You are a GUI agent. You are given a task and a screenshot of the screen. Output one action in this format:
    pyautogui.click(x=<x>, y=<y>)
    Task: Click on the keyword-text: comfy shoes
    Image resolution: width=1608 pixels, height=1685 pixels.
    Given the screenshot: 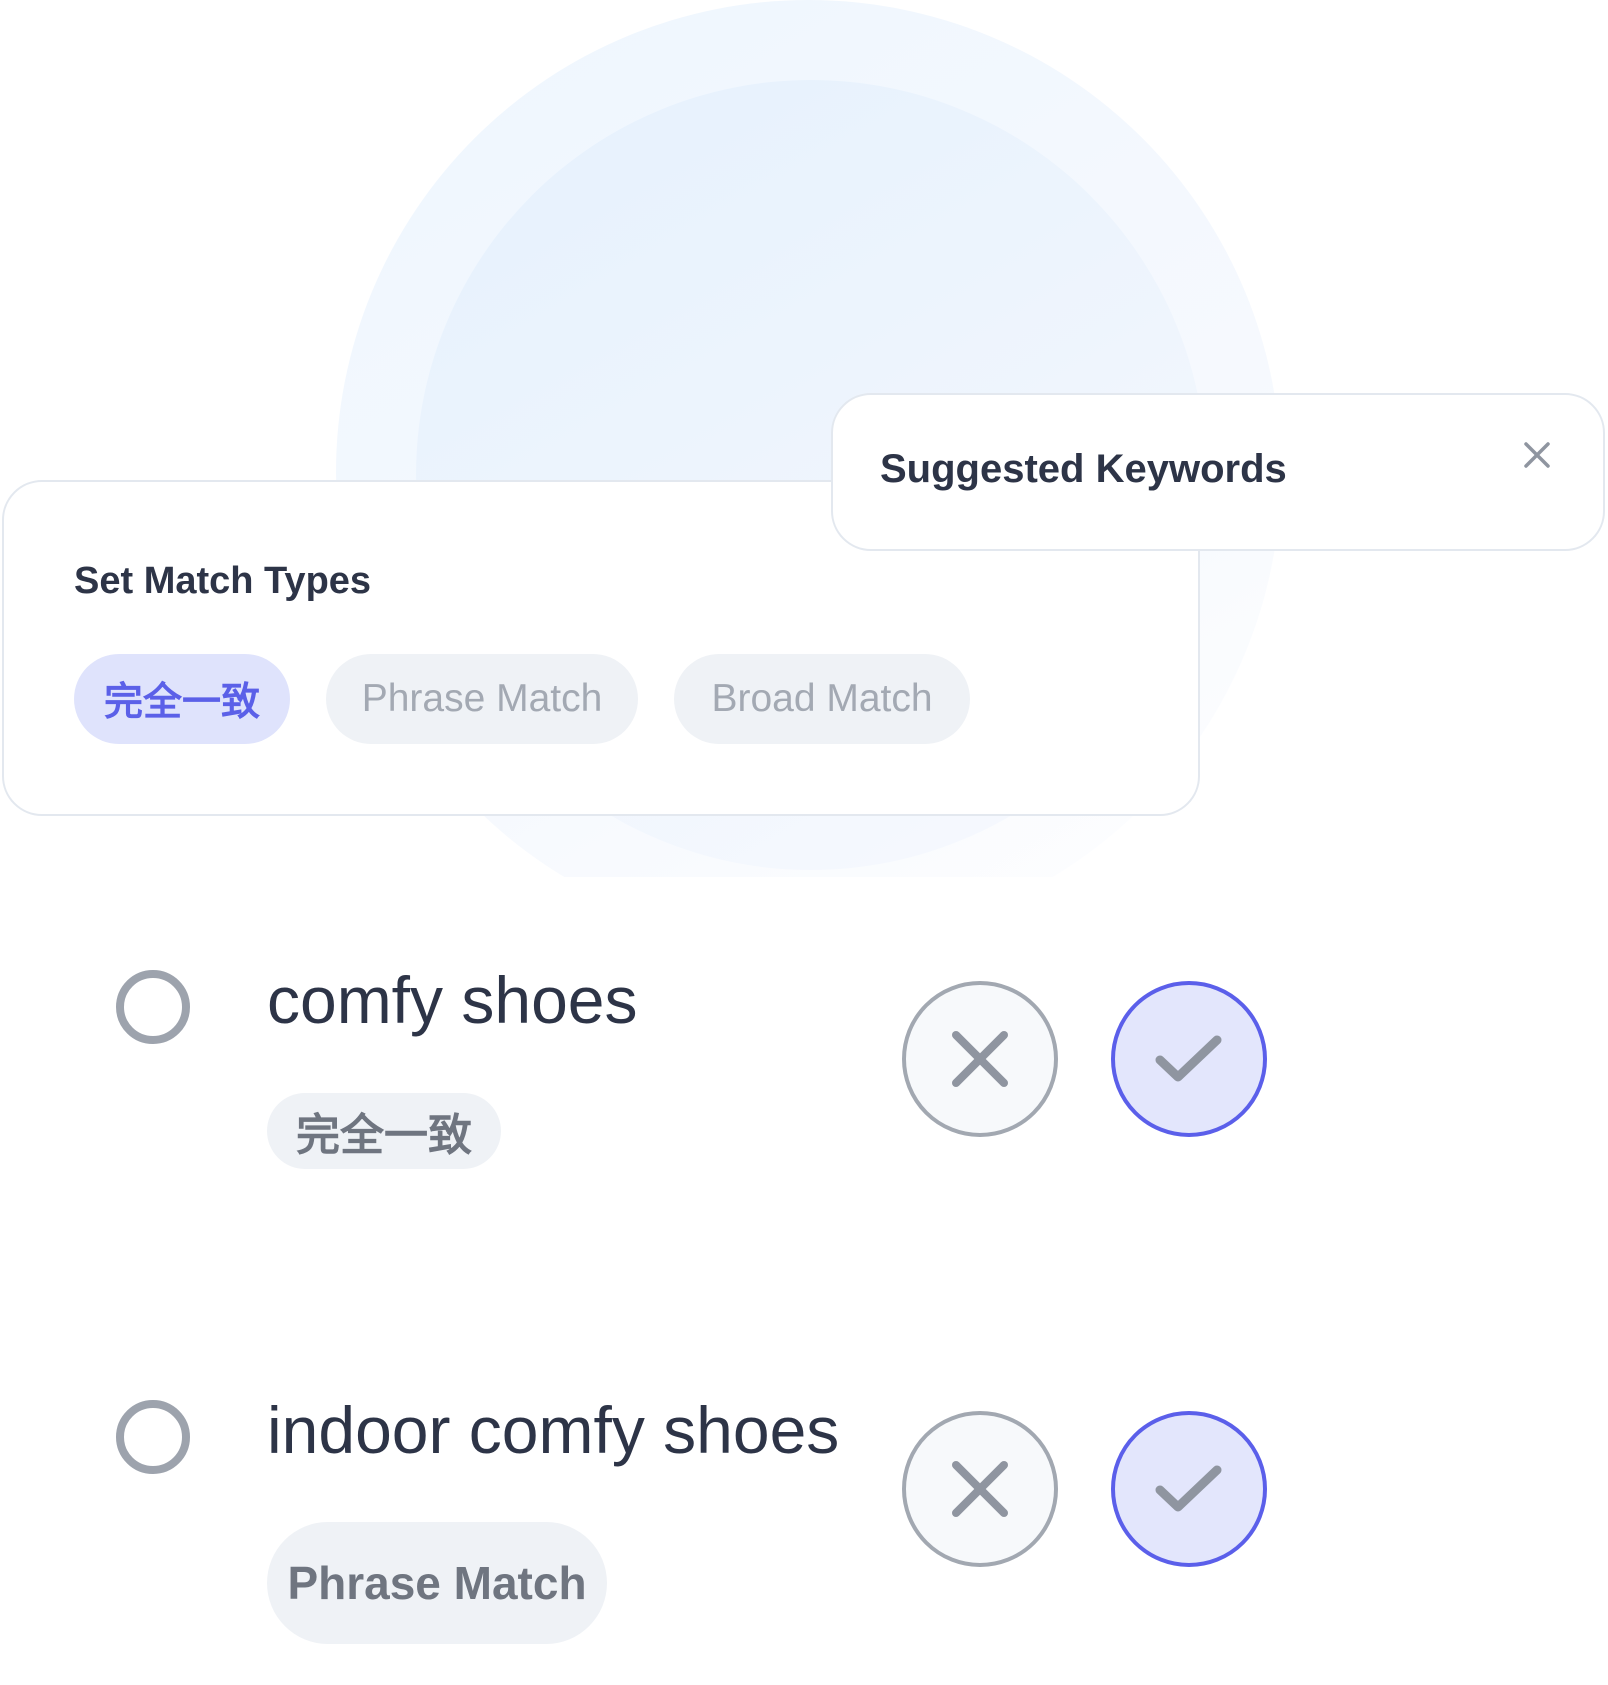 What is the action you would take?
    pyautogui.click(x=452, y=1000)
    